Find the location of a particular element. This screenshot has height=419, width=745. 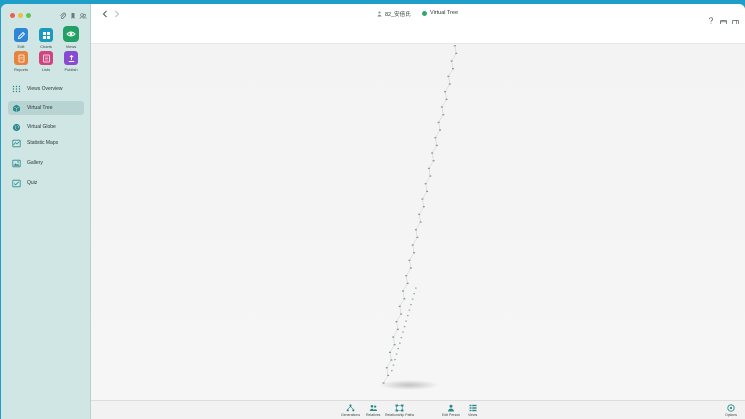

edit-person-button: Edit Person is located at coordinates (451, 410).